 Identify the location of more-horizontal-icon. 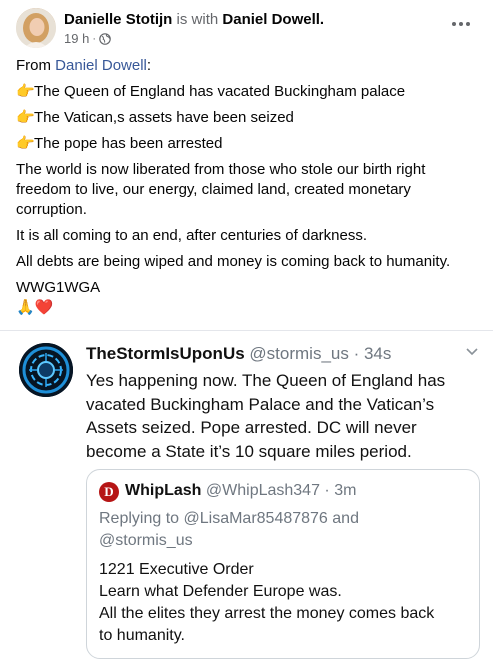
(461, 24).